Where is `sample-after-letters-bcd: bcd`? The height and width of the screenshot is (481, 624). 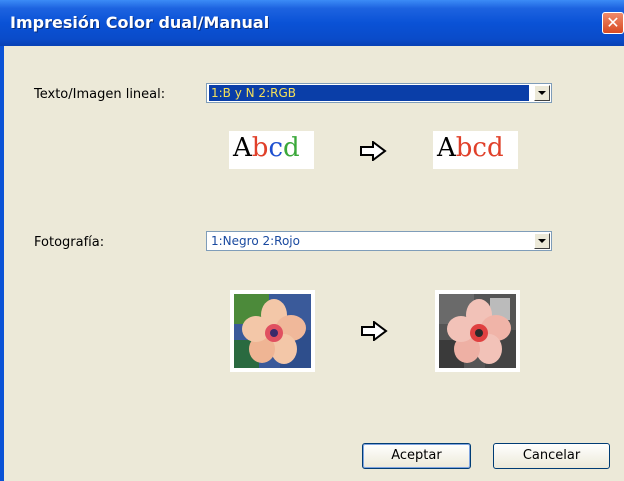 sample-after-letters-bcd: bcd is located at coordinates (479, 148).